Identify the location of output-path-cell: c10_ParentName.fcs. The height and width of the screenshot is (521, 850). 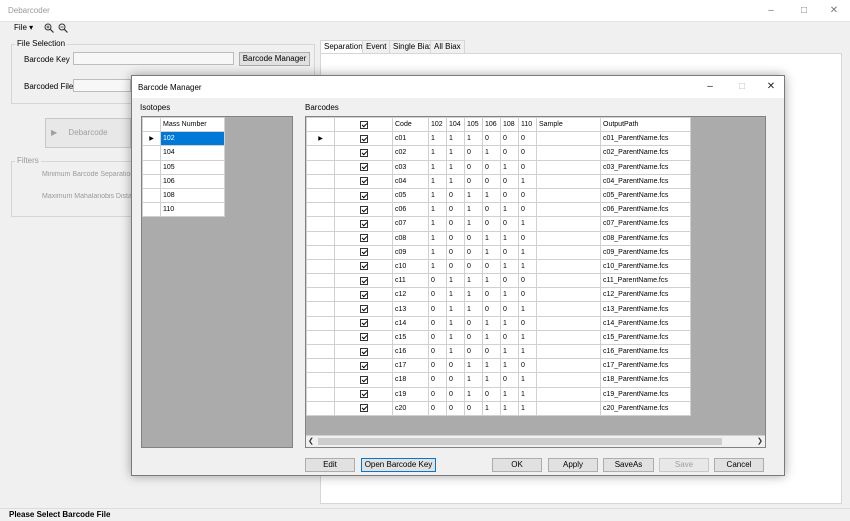
(645, 266).